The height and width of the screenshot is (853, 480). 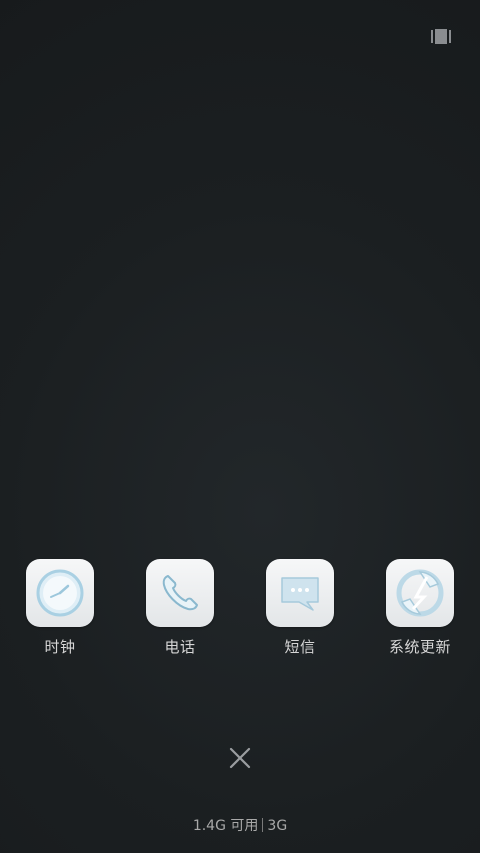 I want to click on close-all-button, so click(x=240, y=758).